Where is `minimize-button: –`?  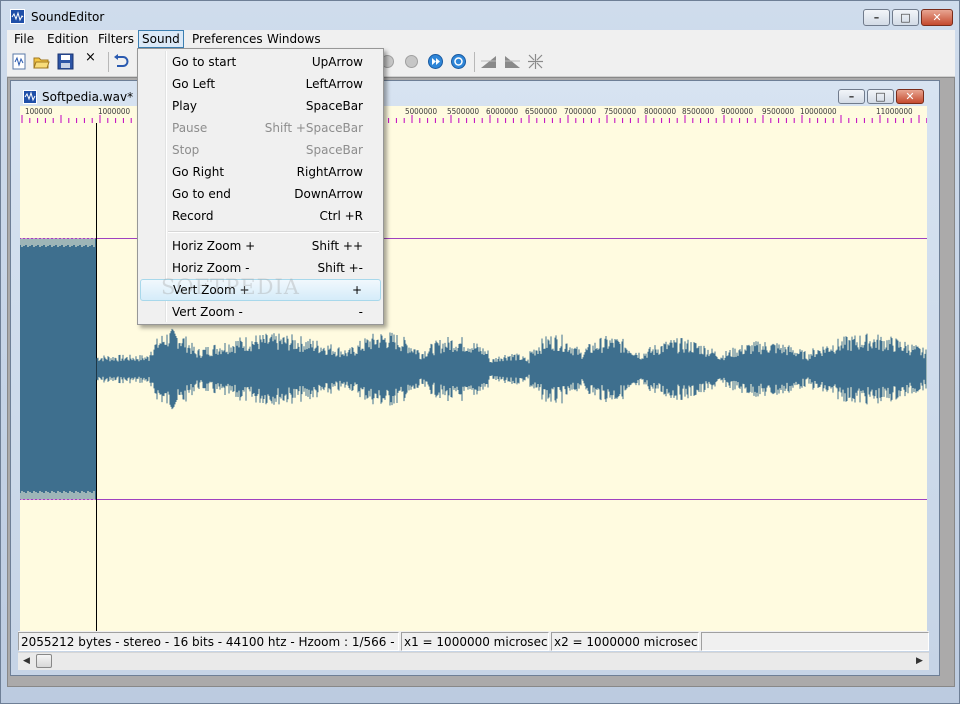 minimize-button: – is located at coordinates (876, 17).